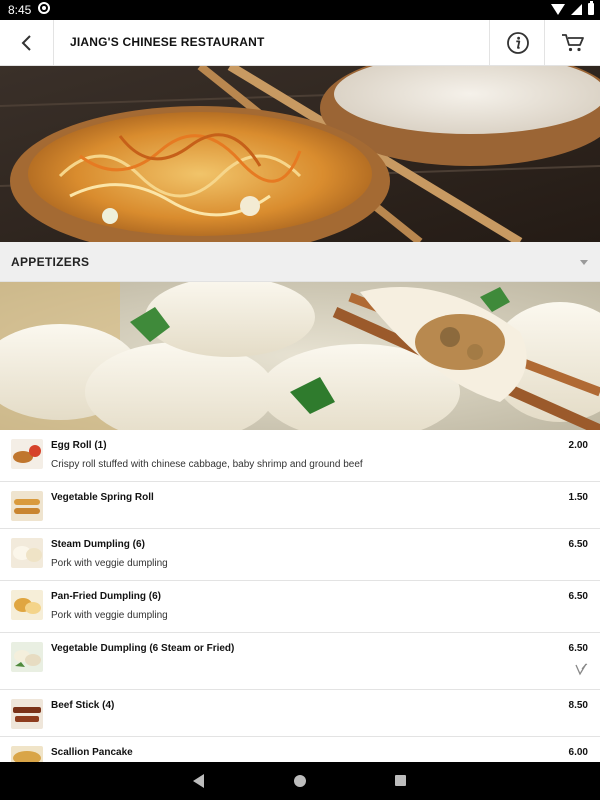  What do you see at coordinates (83, 705) in the screenshot?
I see `item-name: Beef Stick (4)` at bounding box center [83, 705].